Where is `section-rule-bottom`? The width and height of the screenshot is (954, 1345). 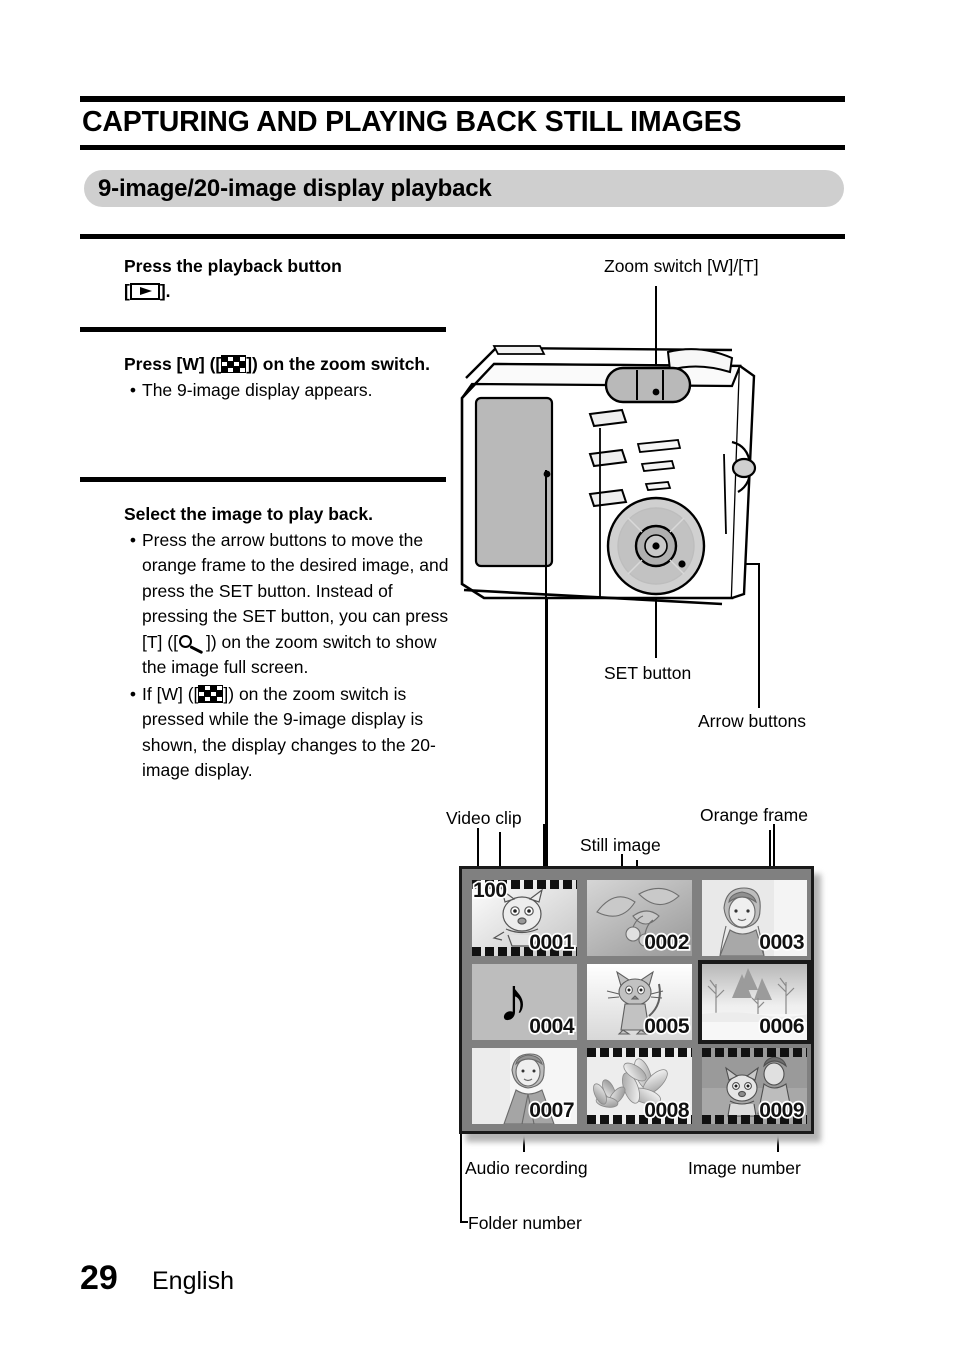 section-rule-bottom is located at coordinates (462, 236).